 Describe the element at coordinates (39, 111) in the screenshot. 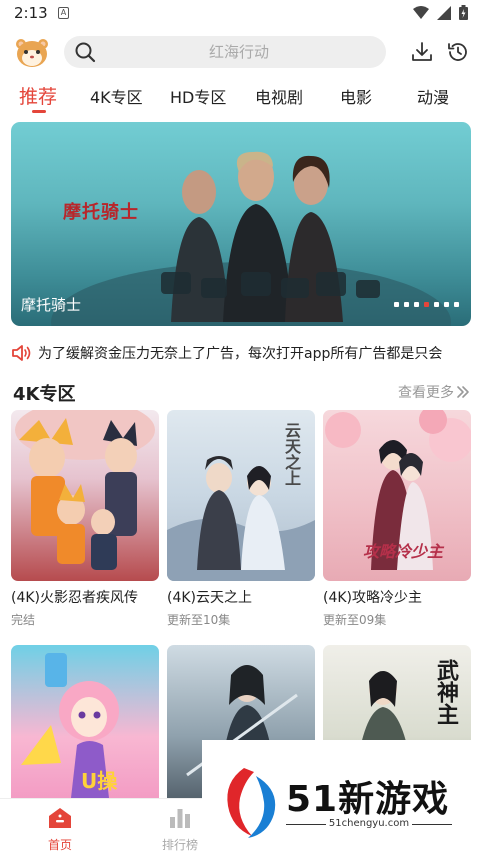

I see `active-tab-indicator` at that location.